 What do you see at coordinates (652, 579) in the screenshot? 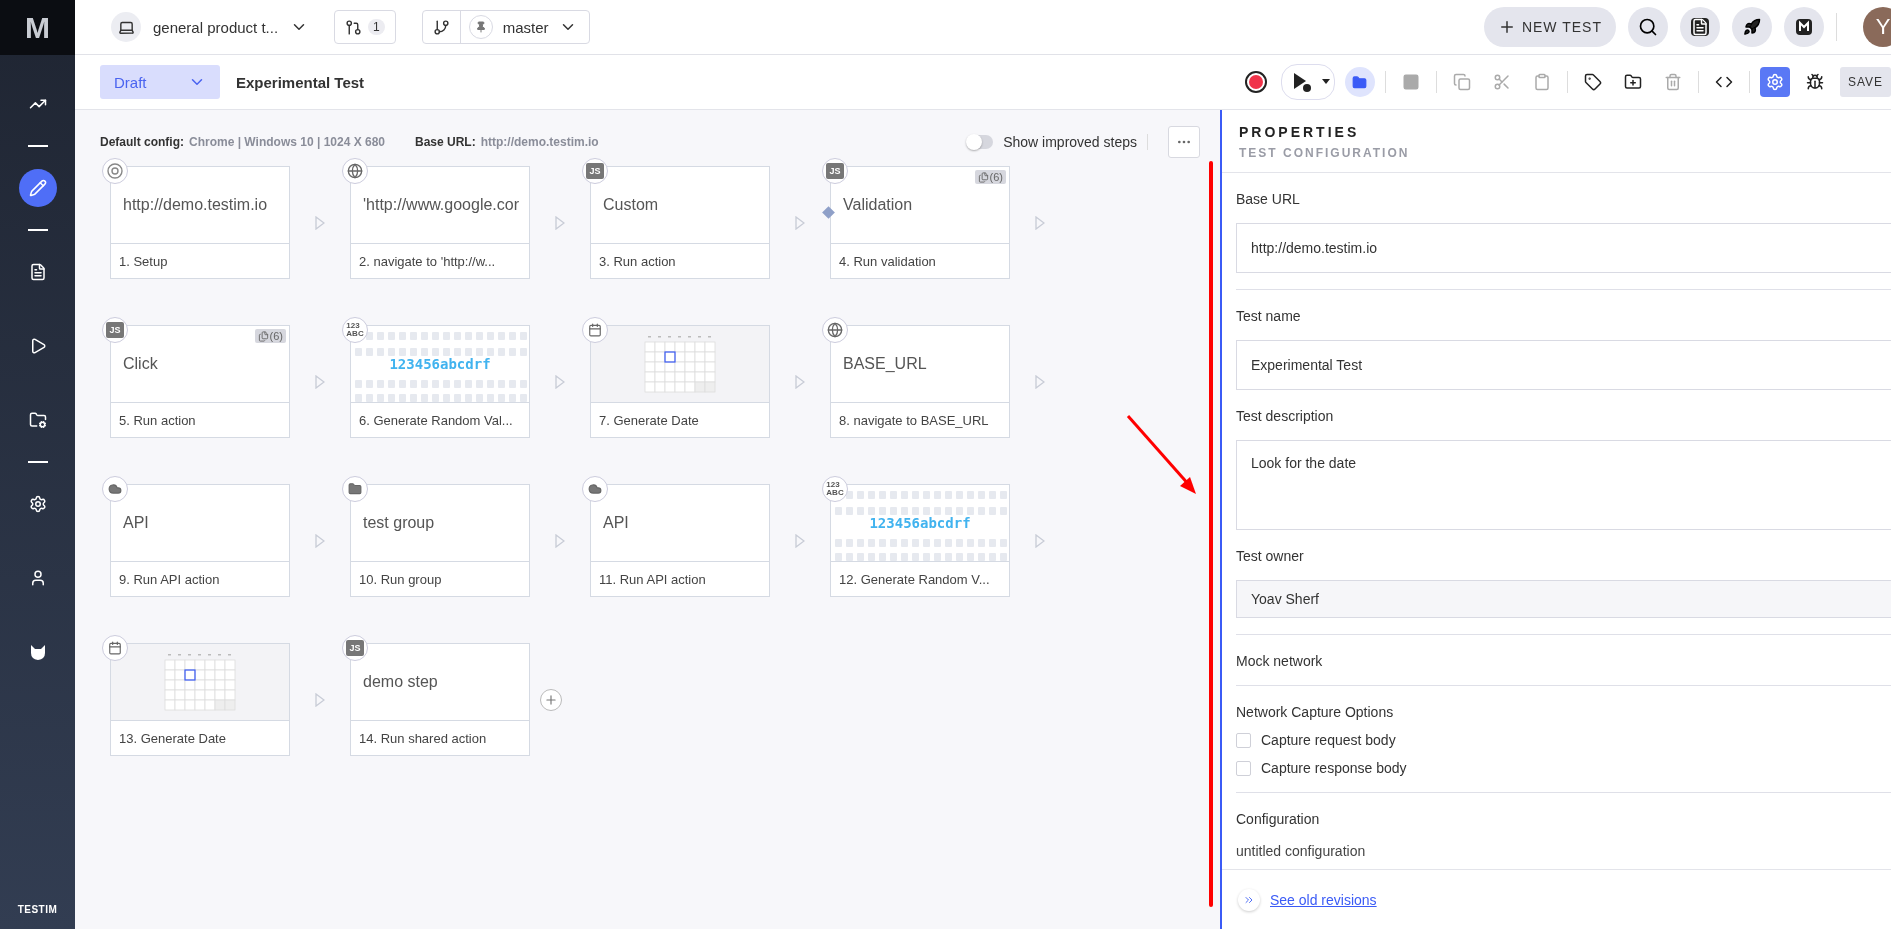
I see `step-label: 11. Run API action` at bounding box center [652, 579].